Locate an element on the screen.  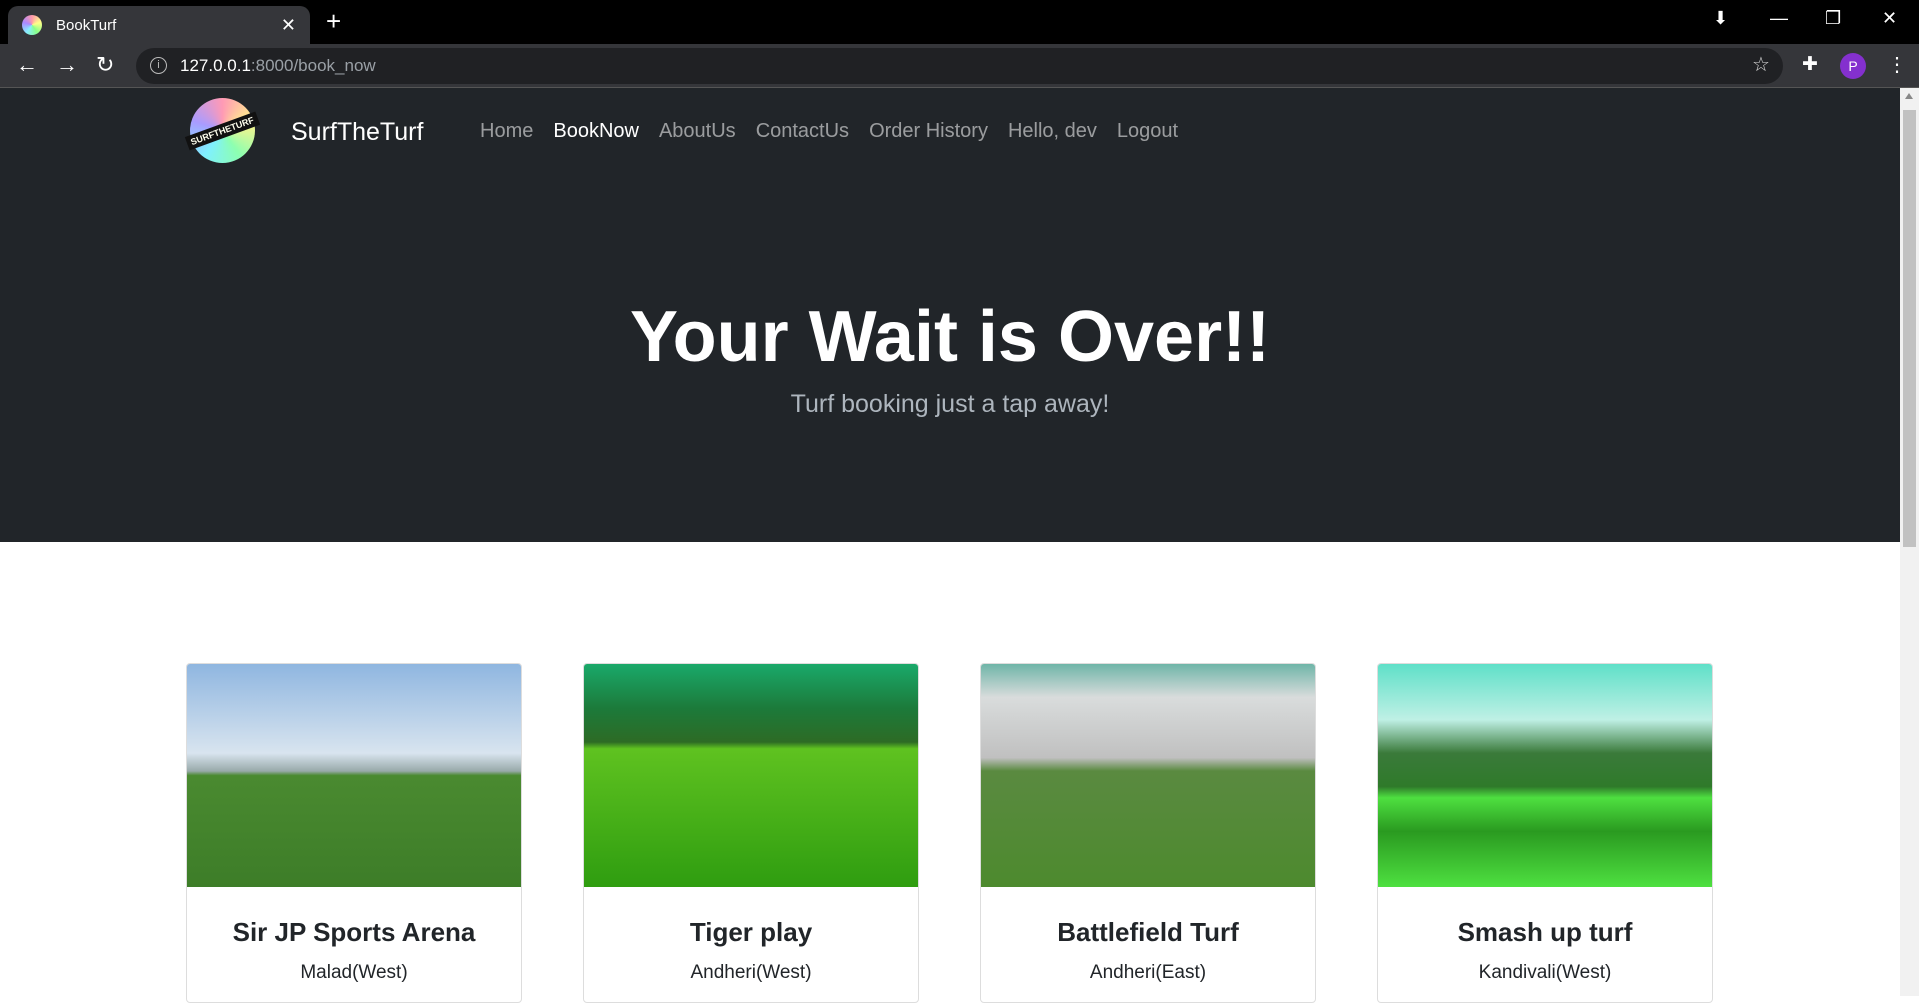
turf-card: Sir JP Sports Arena Malad(West) is located at coordinates (354, 833).